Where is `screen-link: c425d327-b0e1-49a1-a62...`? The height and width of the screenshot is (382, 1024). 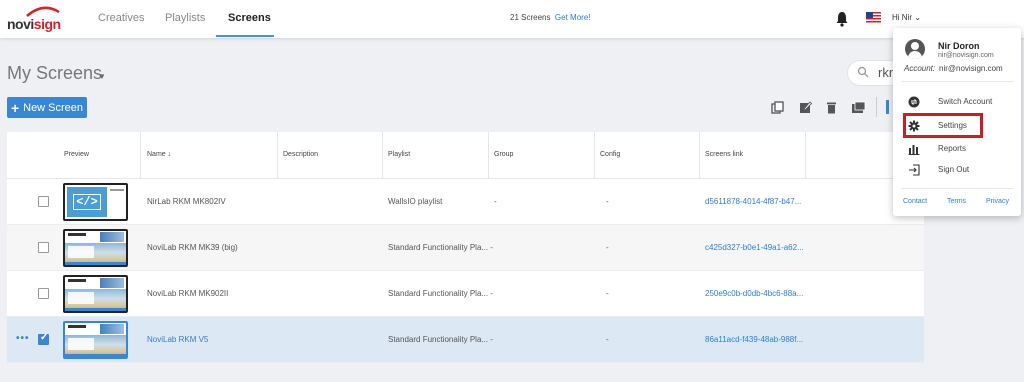 screen-link: c425d327-b0e1-49a1-a62... is located at coordinates (754, 247).